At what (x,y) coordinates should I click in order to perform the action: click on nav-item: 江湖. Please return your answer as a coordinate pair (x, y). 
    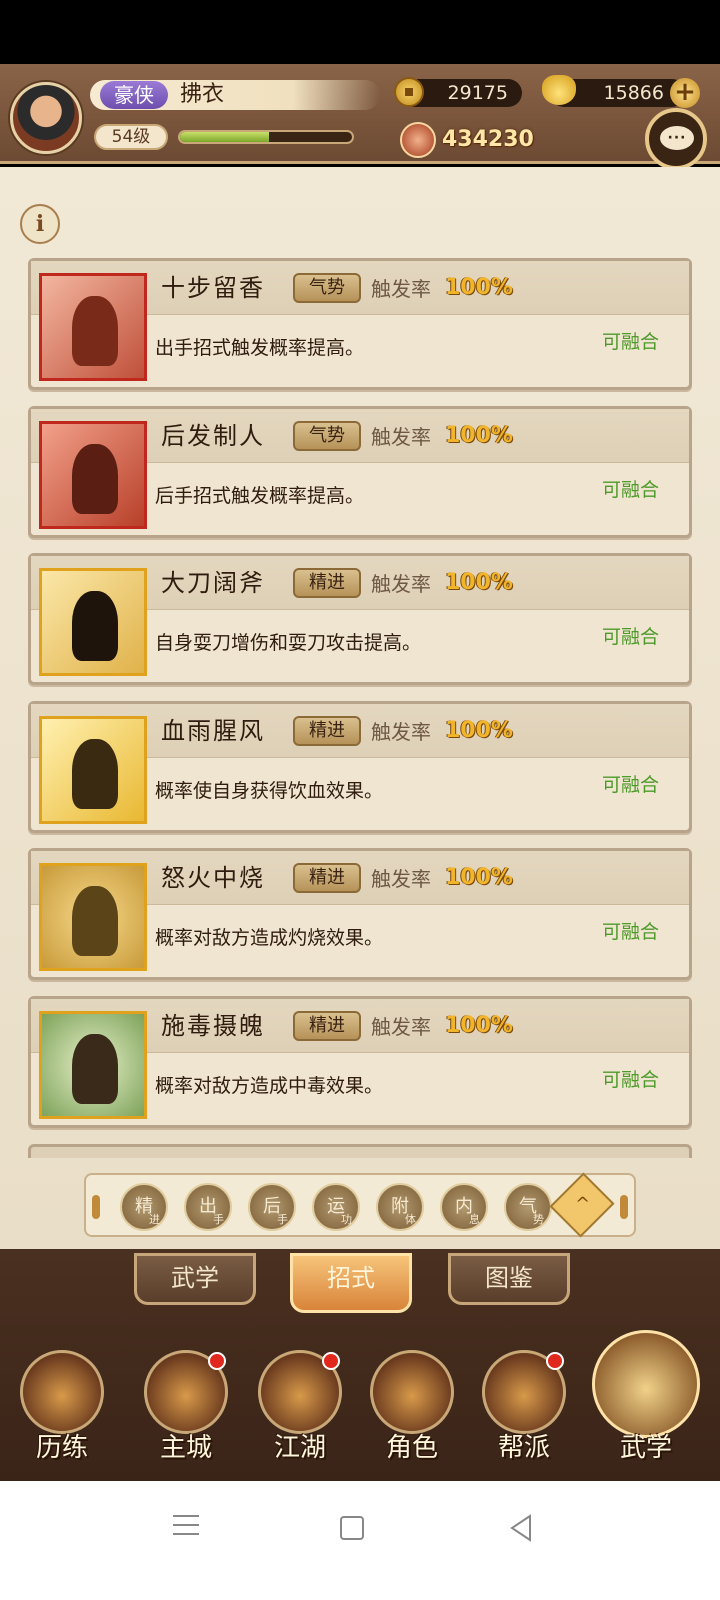
    Looking at the image, I should click on (300, 1405).